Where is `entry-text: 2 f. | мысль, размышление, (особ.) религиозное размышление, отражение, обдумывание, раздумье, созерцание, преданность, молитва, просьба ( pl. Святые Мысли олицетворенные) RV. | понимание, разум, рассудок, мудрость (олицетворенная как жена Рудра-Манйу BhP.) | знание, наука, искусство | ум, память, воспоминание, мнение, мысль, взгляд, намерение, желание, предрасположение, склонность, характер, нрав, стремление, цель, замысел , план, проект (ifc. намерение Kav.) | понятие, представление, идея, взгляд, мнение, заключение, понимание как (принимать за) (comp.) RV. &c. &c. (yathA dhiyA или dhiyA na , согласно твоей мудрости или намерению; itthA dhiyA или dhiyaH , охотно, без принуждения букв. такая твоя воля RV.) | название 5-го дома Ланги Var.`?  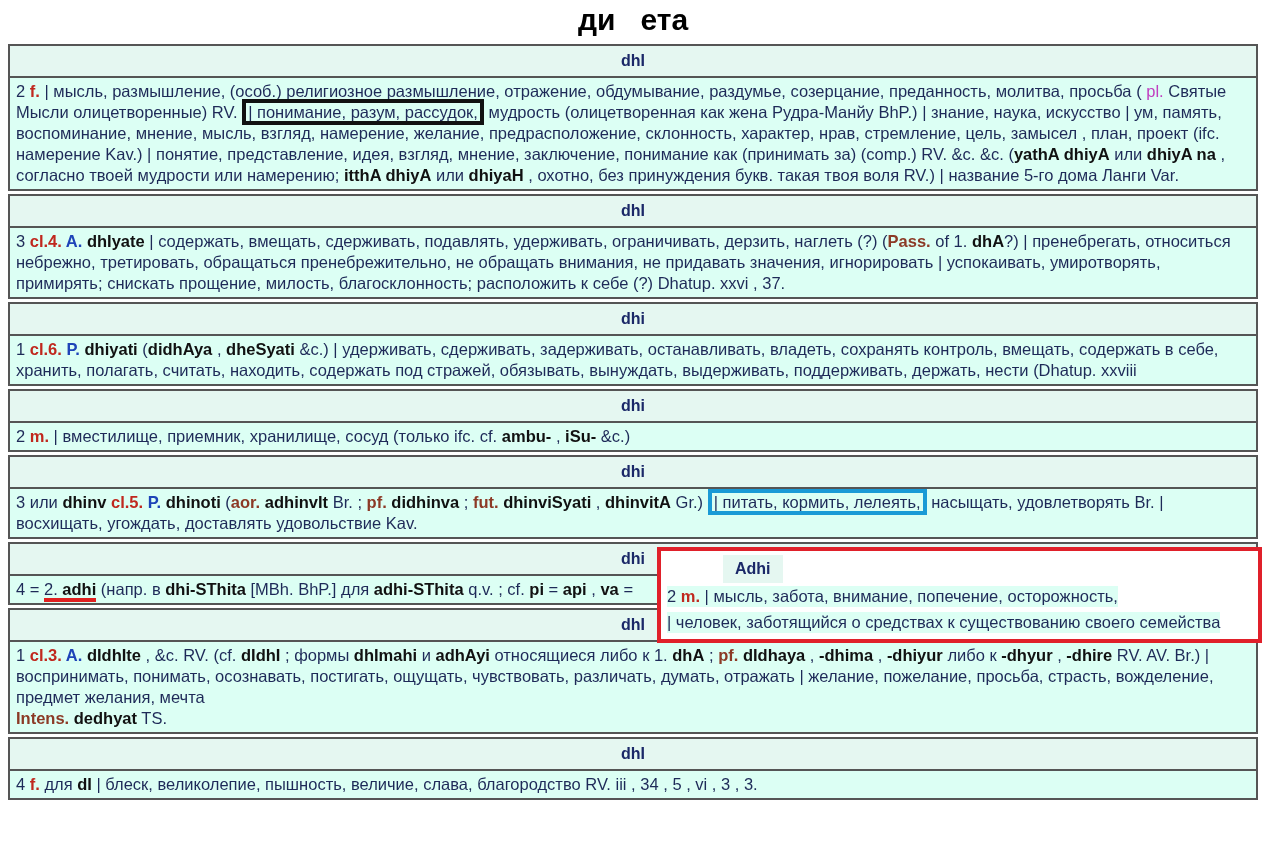 entry-text: 2 f. | мысль, размышление, (особ.) религиозное размышление, отражение, обдумывание, раздумье, созерцание, преданность, молитва, просьба ( pl. Святые Мысли олицетворенные) RV. | понимание, разум, рассудок, мудрость (олицетворенная как жена Рудра-Манйу BhP.) | знание, наука, искусство | ум, память, воспоминание, мнение, мысль, взгляд, намерение, желание, предрасположение, склонность, характер, нрав, стремление, цель, замысел , план, проект (ifc. намерение Kav.) | понятие, представление, идея, взгляд, мнение, заключение, понимание как (принимать за) (comp.) RV. &c. &c. (yathA dhiyA или dhiyA na , согласно твоей мудрости или намерению; itthA dhiyA или dhiyaH , охотно, без принуждения букв. такая твоя воля RV.) | название 5-го дома Ланги Var. is located at coordinates (622, 133).